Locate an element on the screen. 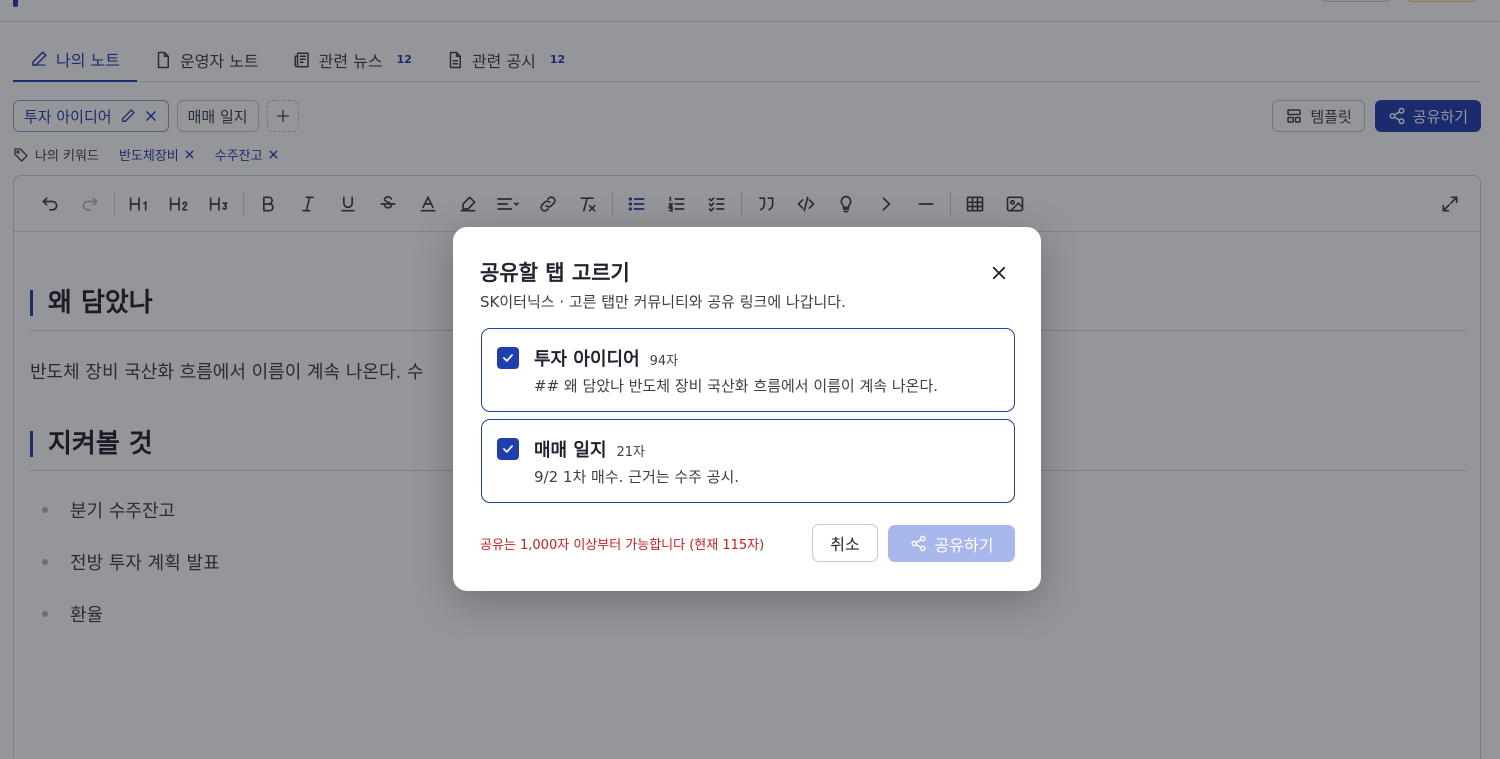 This screenshot has width=1500, height=759. share-label: 공유하기 is located at coordinates (964, 545).